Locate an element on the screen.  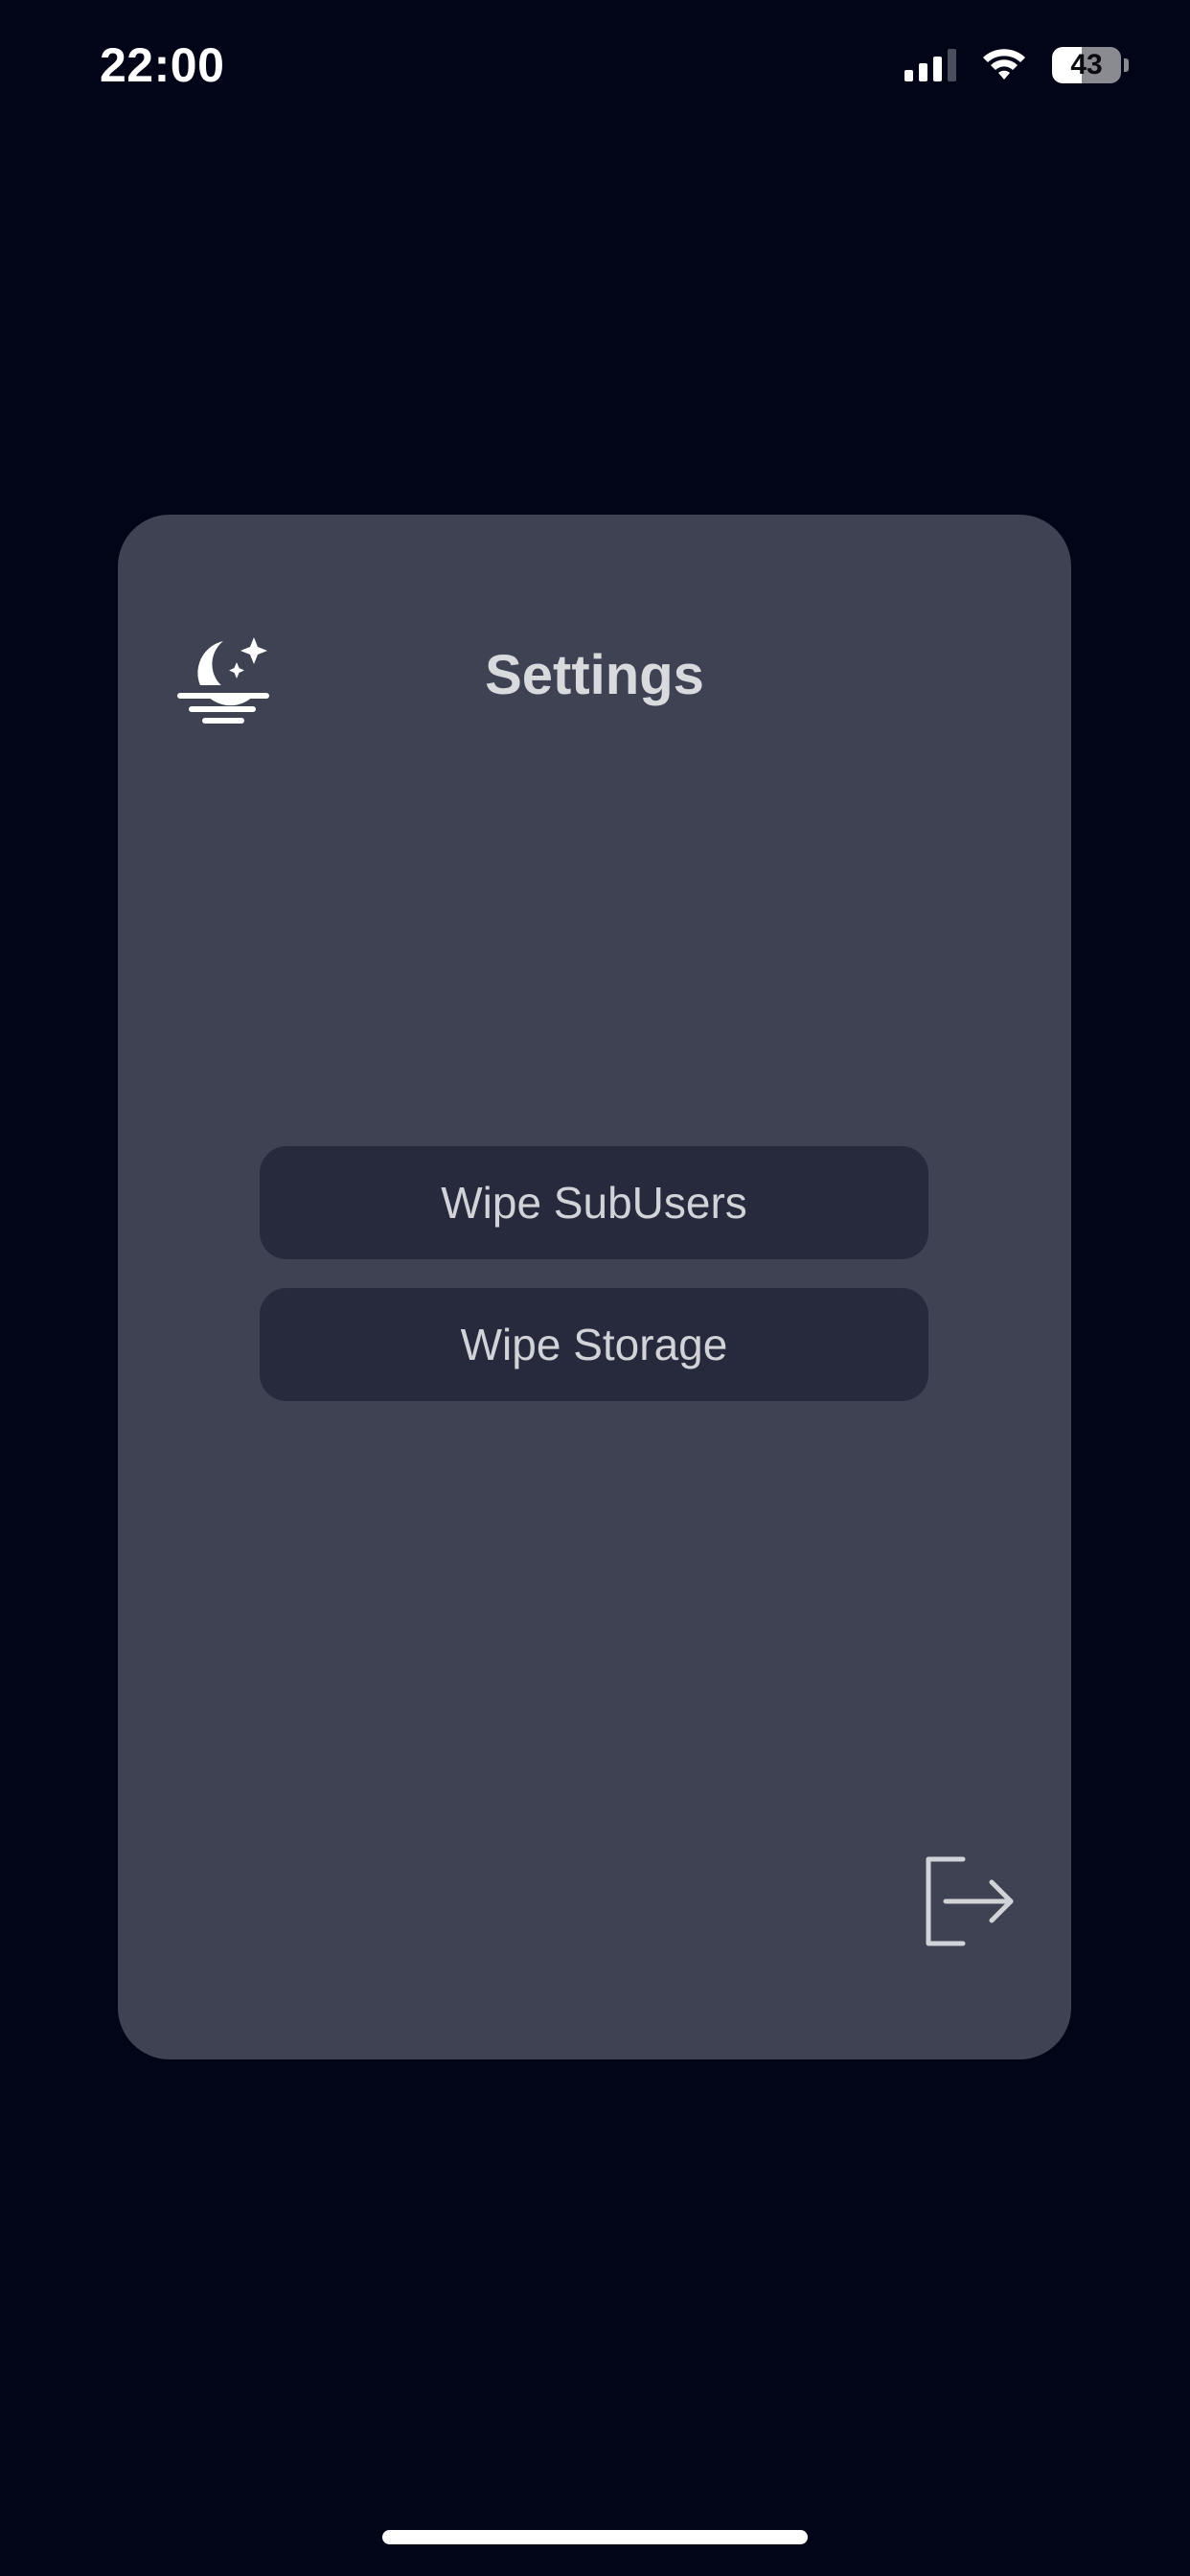
wipe-subusers-button: Wipe SubUsers is located at coordinates (594, 1202).